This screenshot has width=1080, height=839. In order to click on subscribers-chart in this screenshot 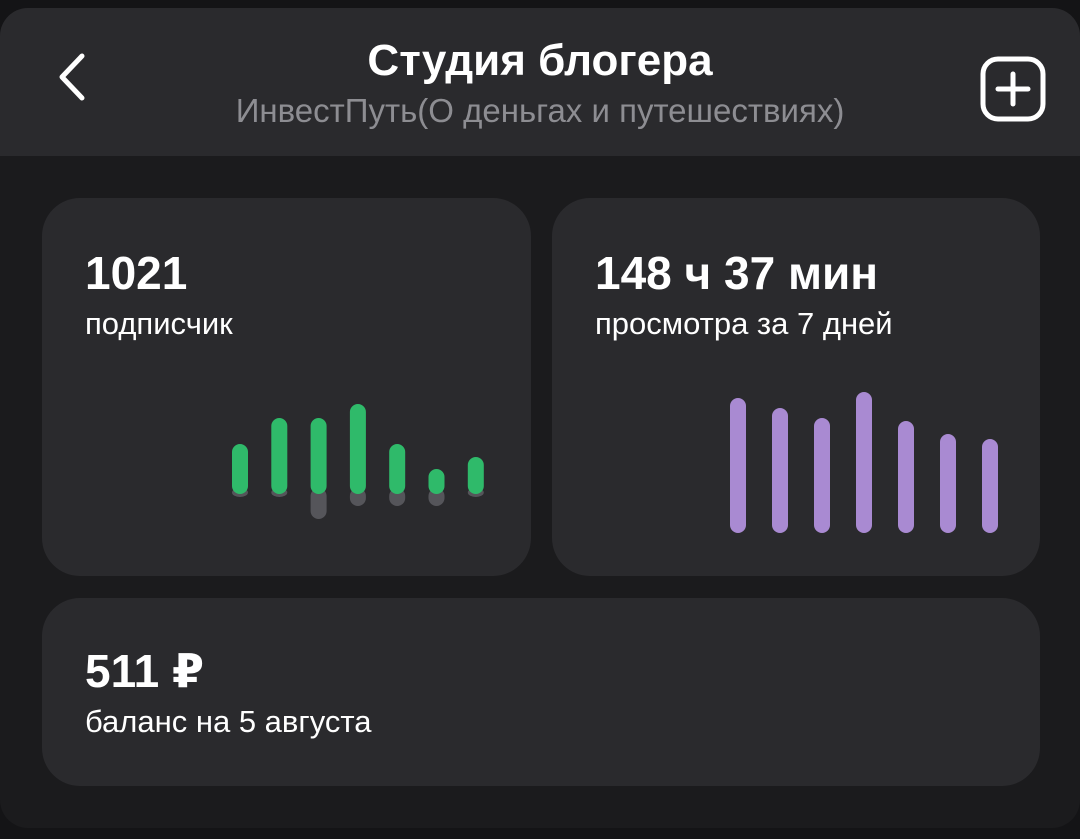, I will do `click(358, 461)`.